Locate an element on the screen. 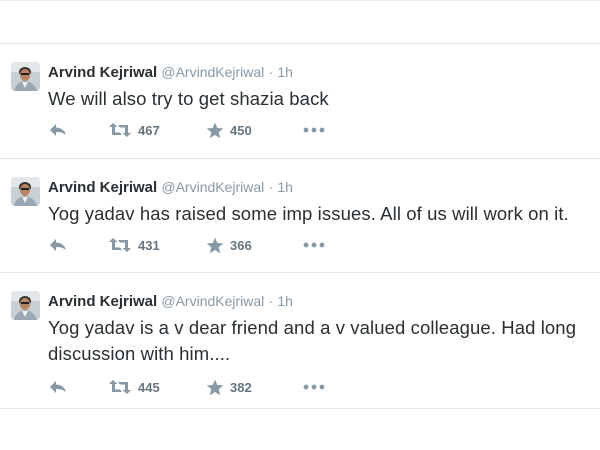  favorite-count: 382 is located at coordinates (241, 387).